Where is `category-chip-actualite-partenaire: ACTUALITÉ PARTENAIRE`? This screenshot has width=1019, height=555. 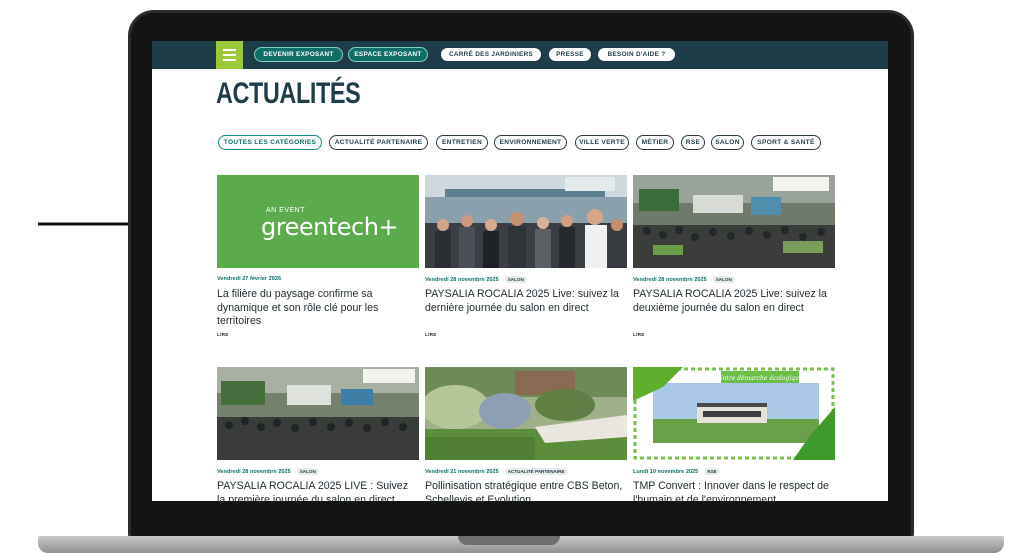 category-chip-actualite-partenaire: ACTUALITÉ PARTENAIRE is located at coordinates (378, 142).